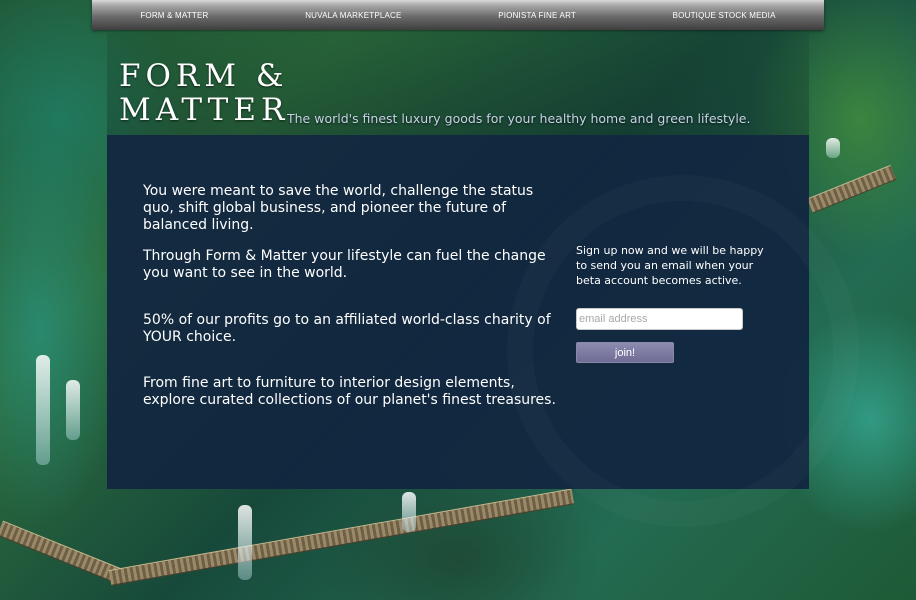 The width and height of the screenshot is (916, 600). Describe the element at coordinates (625, 352) in the screenshot. I see `join-button: join!` at that location.